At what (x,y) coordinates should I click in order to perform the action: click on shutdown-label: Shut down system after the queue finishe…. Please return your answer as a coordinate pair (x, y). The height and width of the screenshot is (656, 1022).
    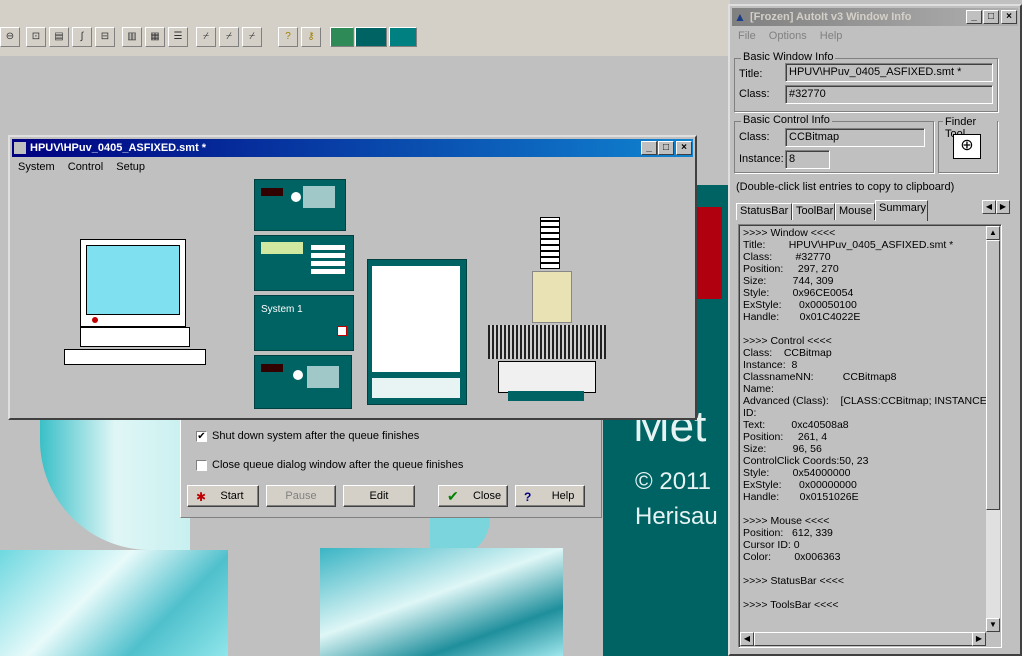
    Looking at the image, I should click on (316, 436).